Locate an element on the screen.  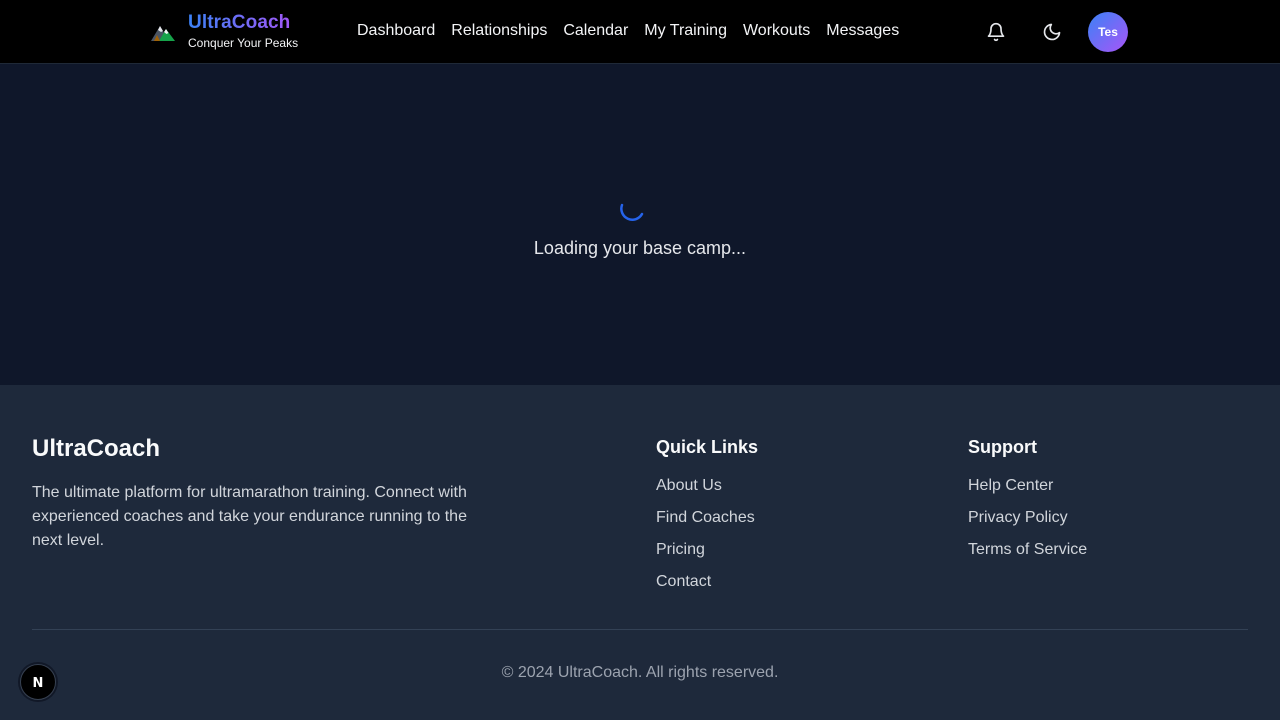
avatar-initials: Tes is located at coordinates (1108, 32).